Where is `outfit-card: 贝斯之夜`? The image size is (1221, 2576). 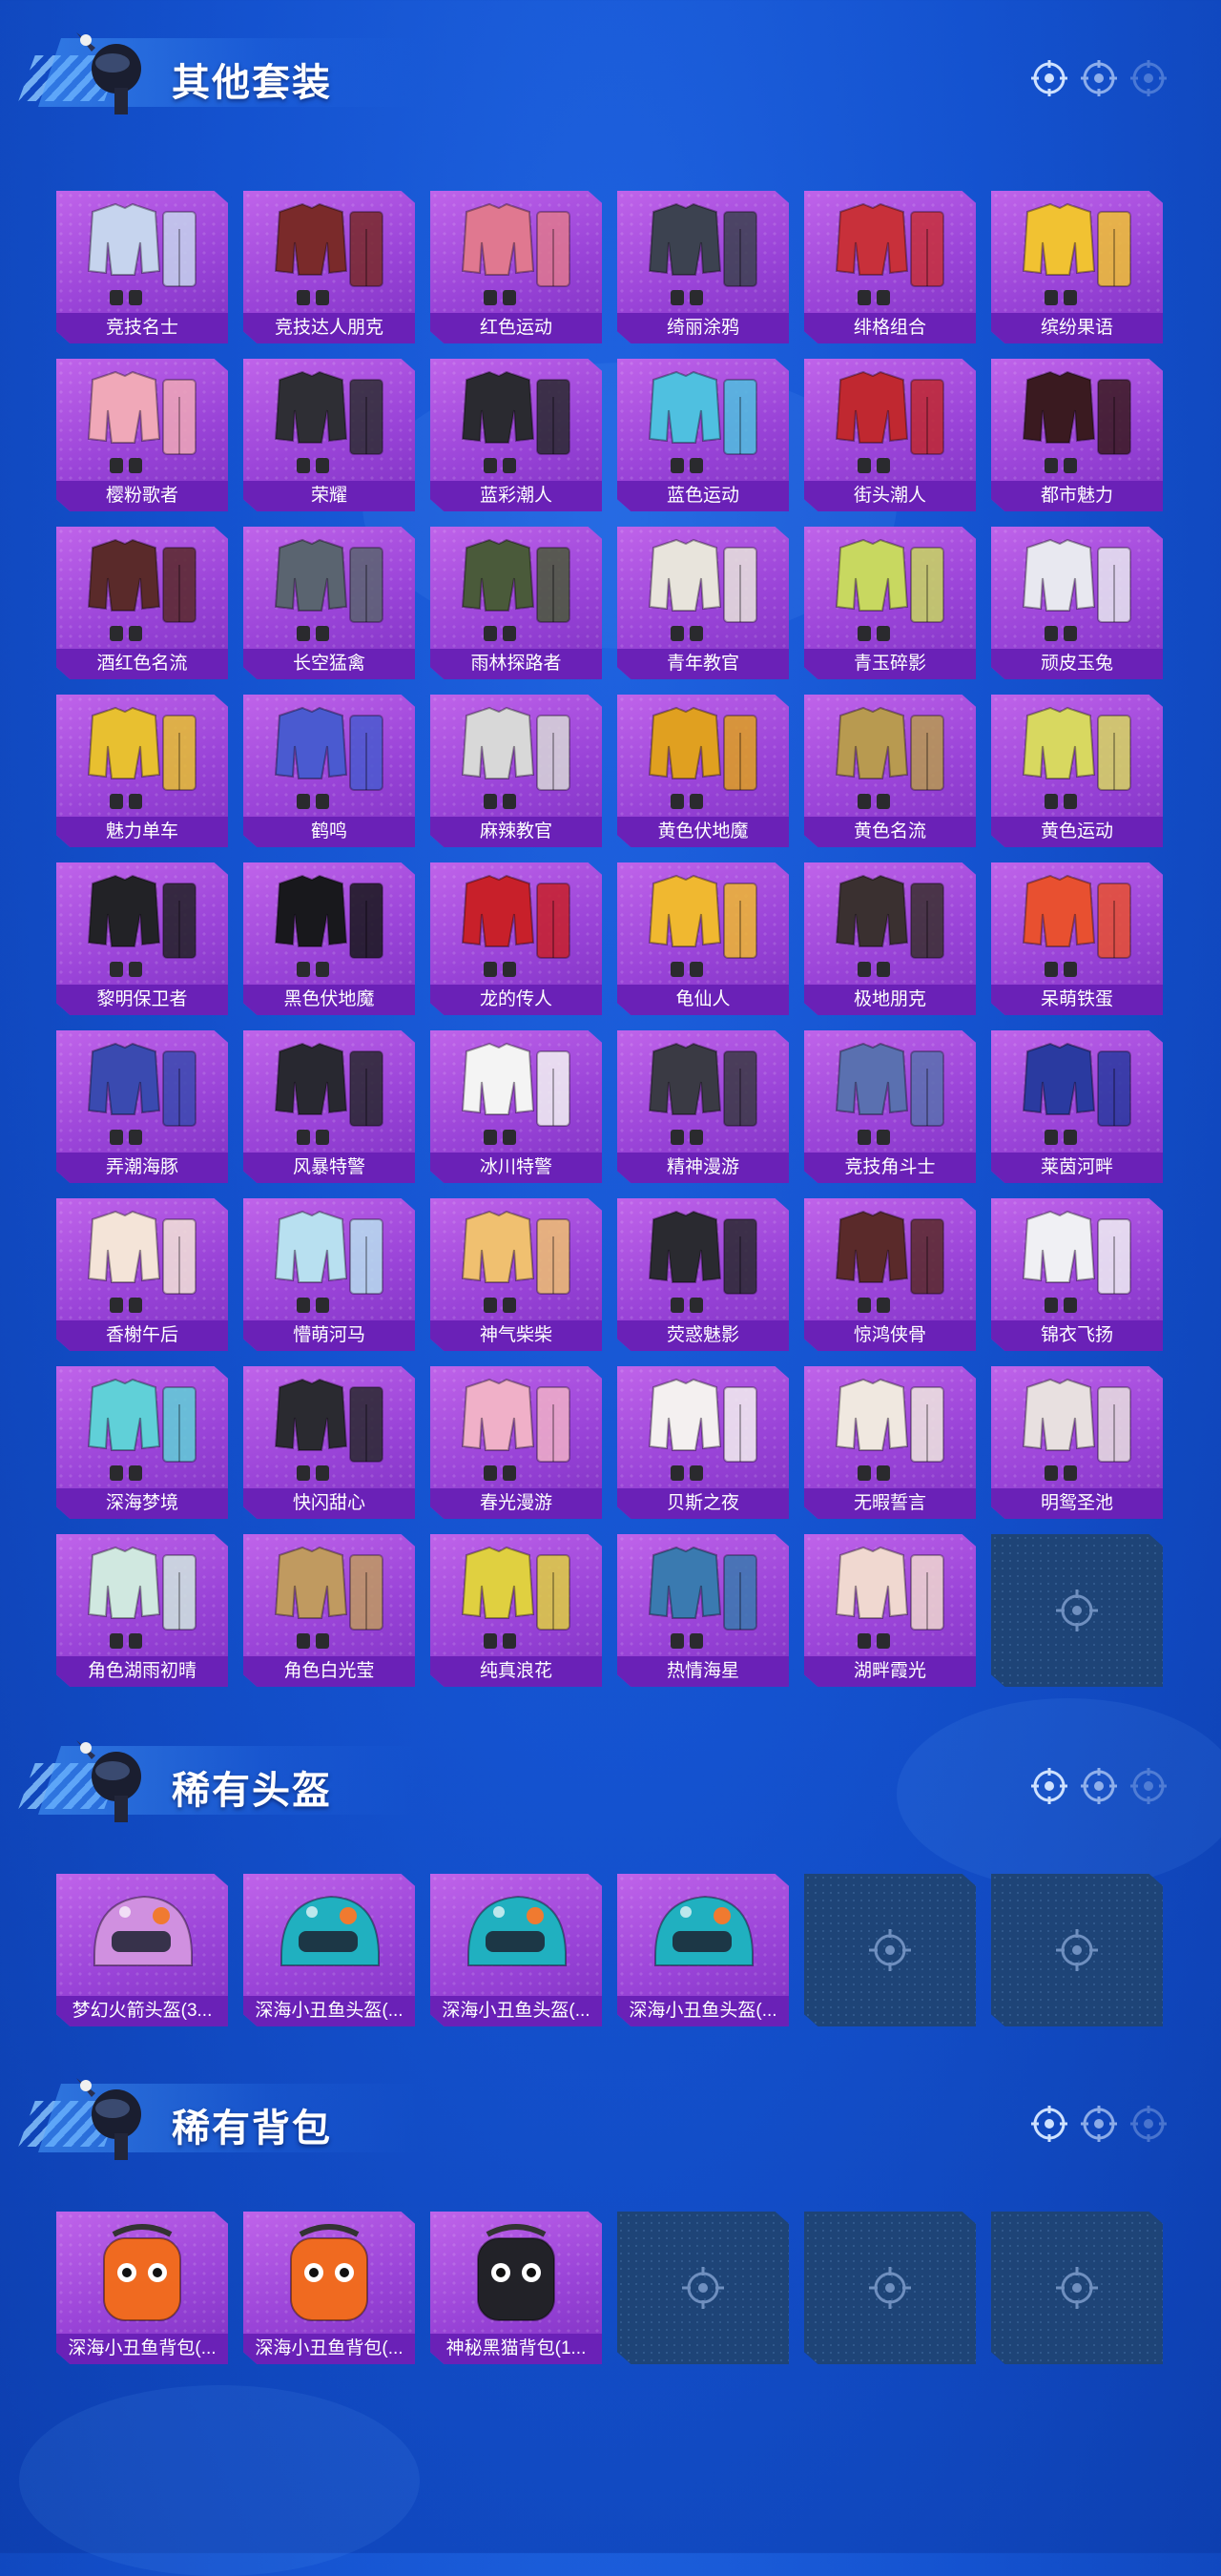 outfit-card: 贝斯之夜 is located at coordinates (703, 1442).